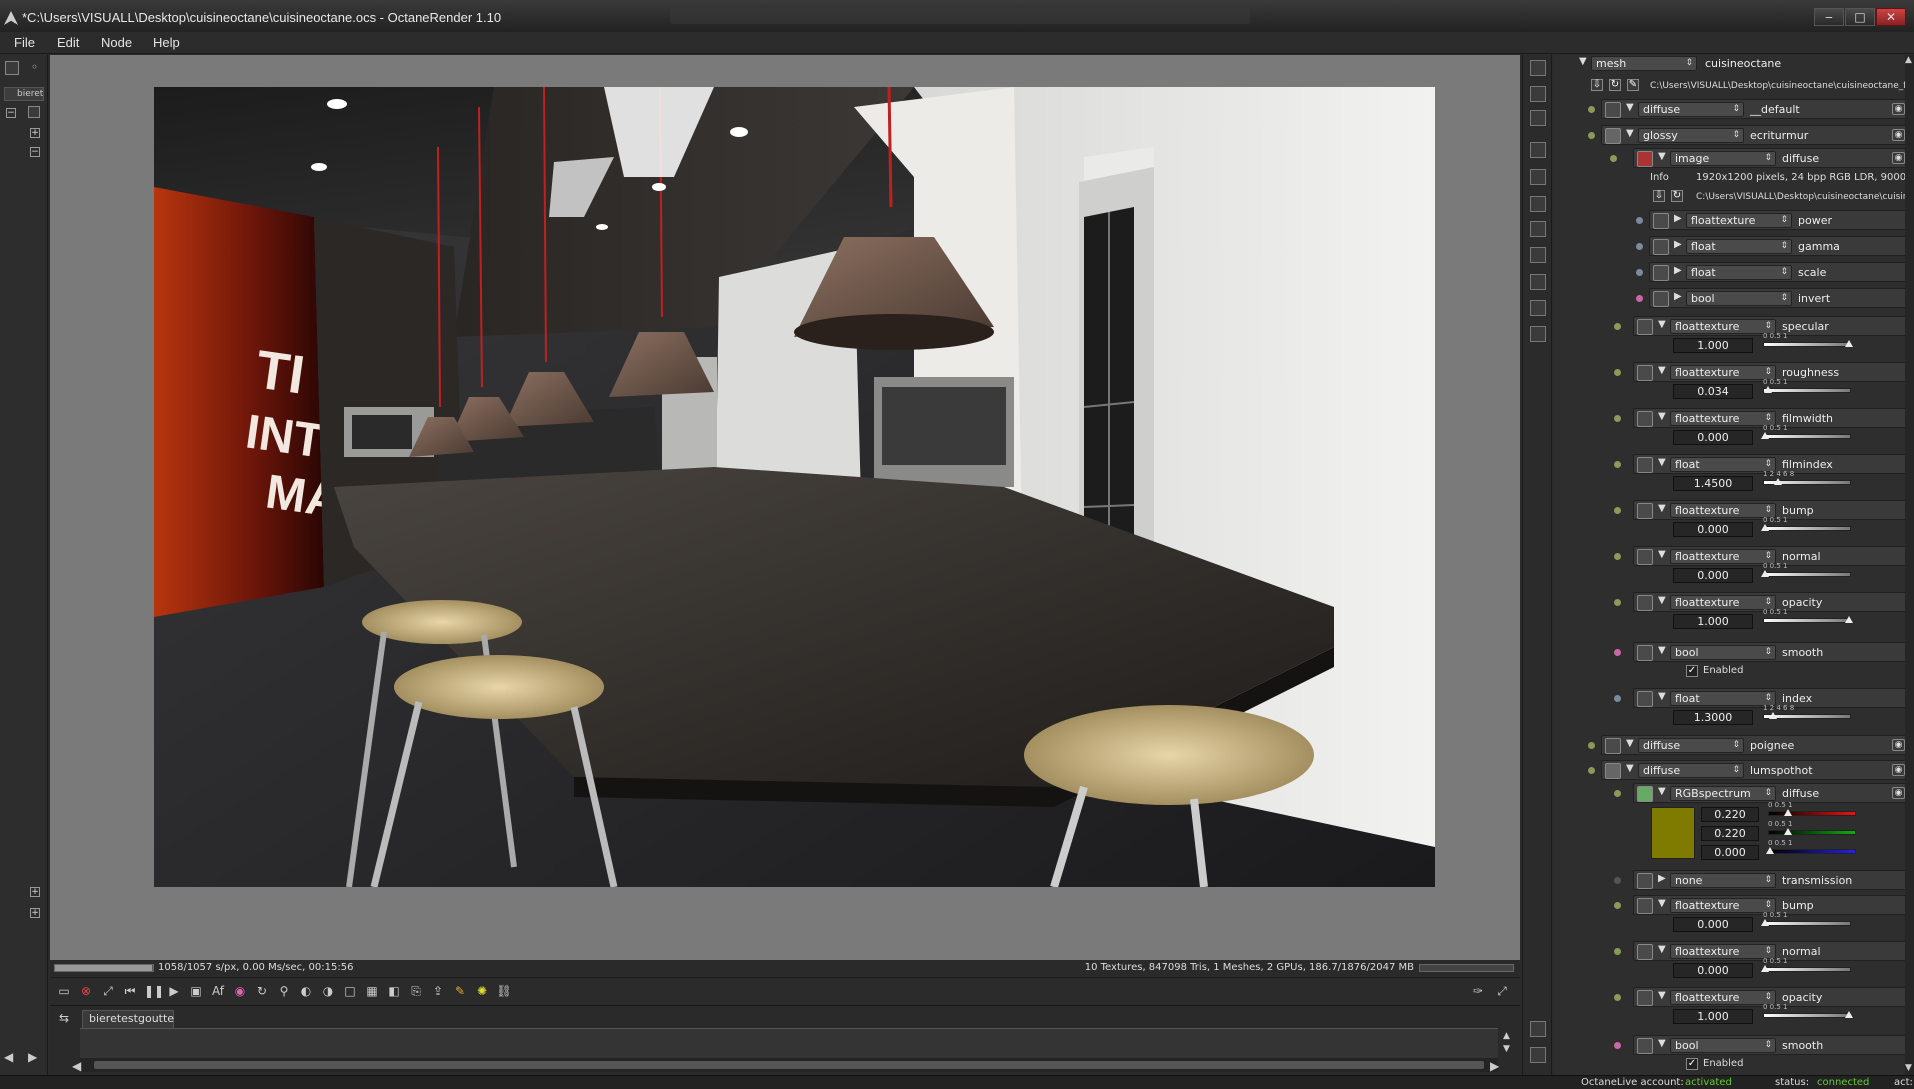 The height and width of the screenshot is (1089, 1914). I want to click on horizontal-scrollbar, so click(789, 1065).